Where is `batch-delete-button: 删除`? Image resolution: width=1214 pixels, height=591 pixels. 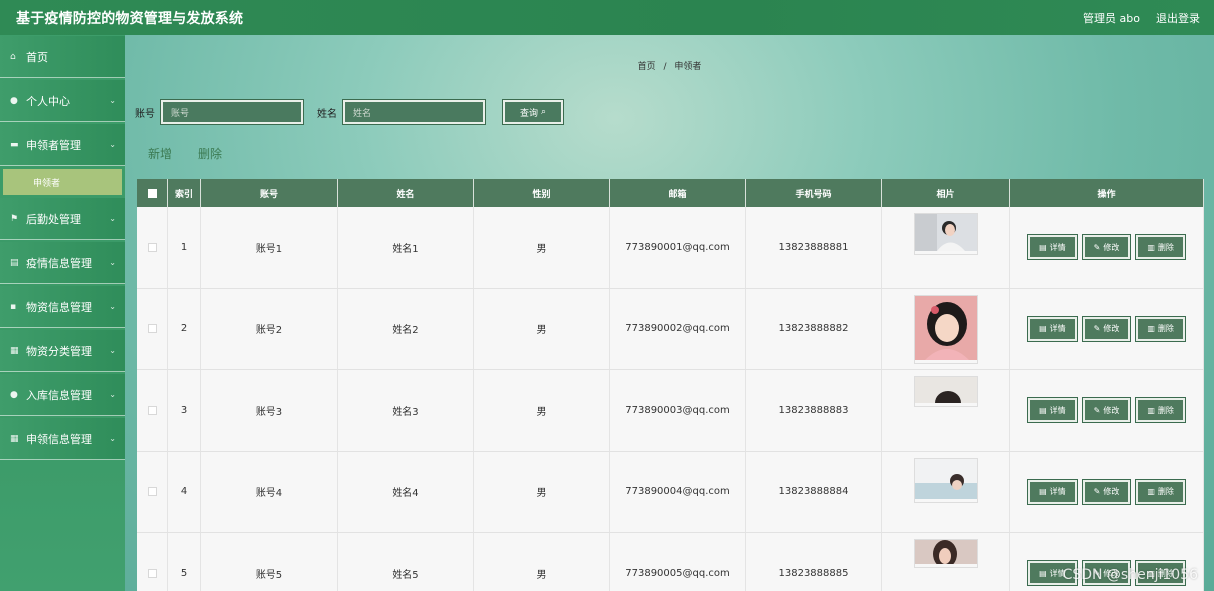 batch-delete-button: 删除 is located at coordinates (210, 153).